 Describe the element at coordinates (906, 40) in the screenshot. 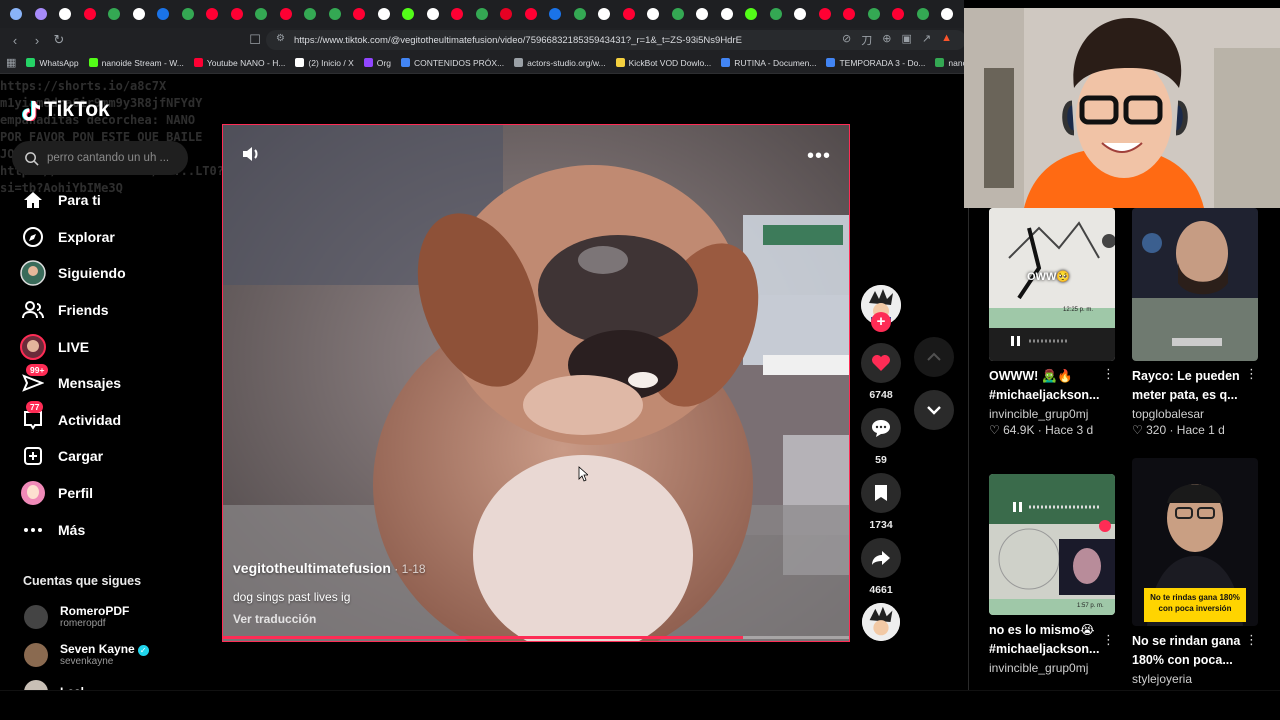

I see `cast-icon: ▣` at that location.